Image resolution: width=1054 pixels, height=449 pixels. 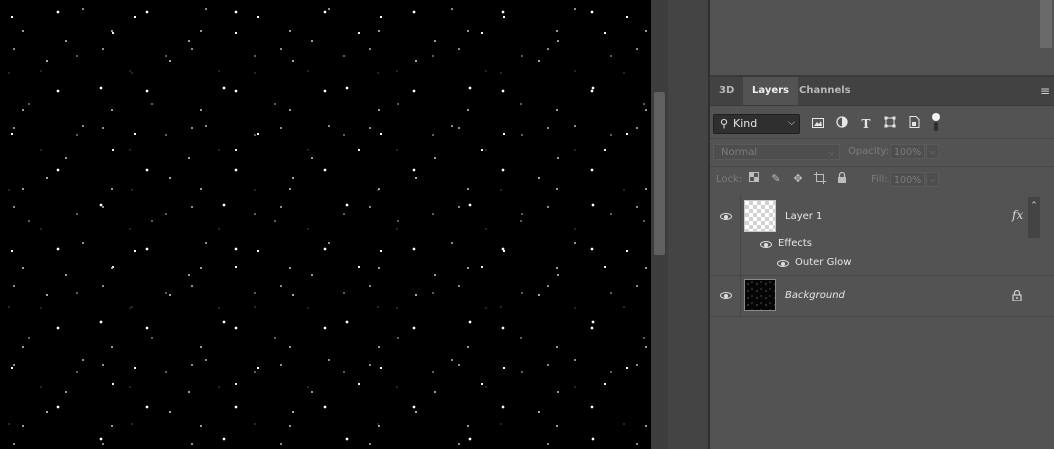 What do you see at coordinates (818, 124) in the screenshot?
I see `image-filter-icon` at bounding box center [818, 124].